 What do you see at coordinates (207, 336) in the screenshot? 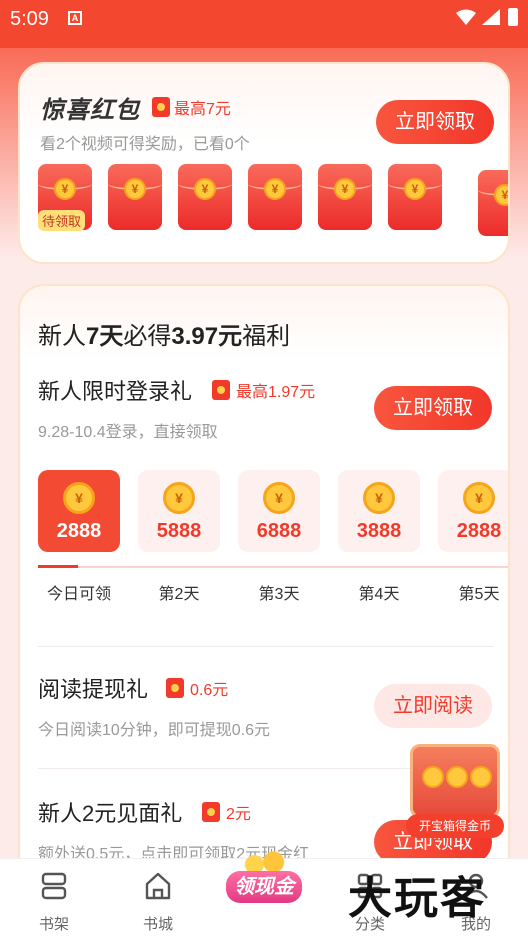
I see `welfare-title-amount: 3.97元` at bounding box center [207, 336].